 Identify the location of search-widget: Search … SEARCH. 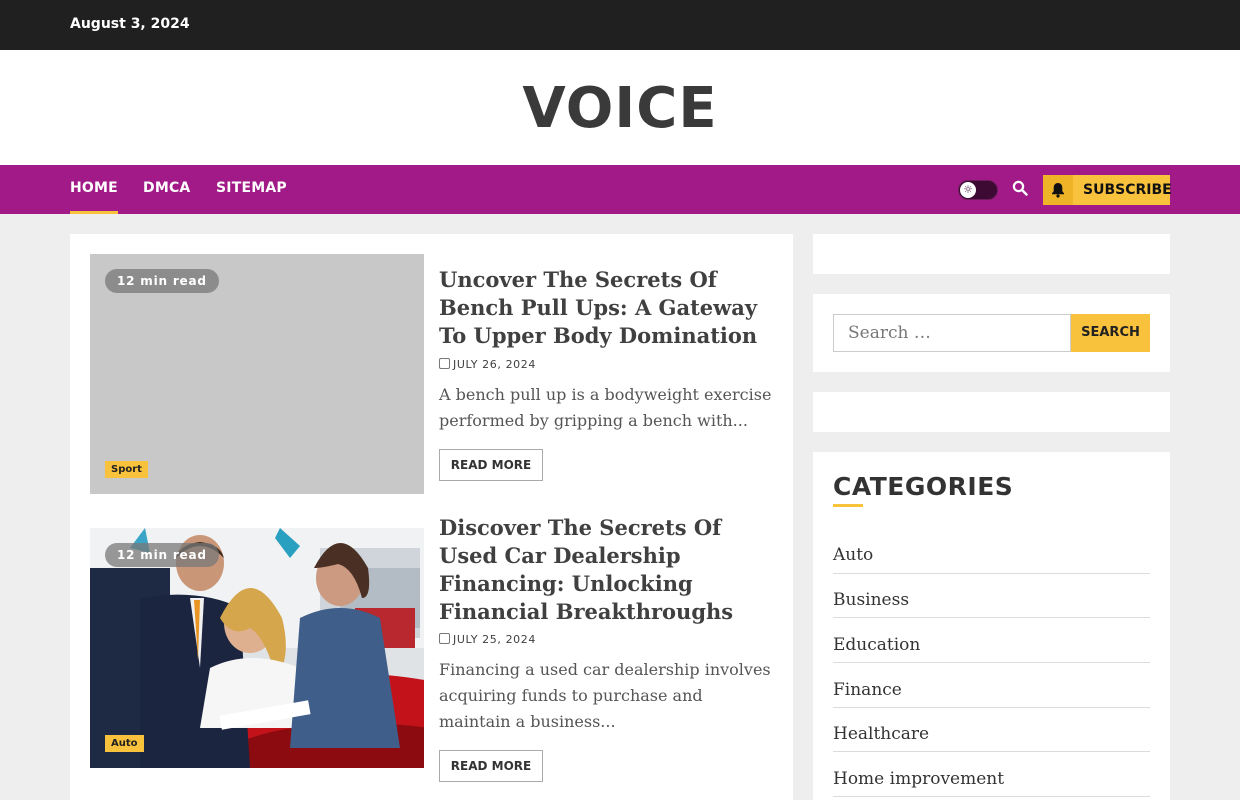
(991, 333).